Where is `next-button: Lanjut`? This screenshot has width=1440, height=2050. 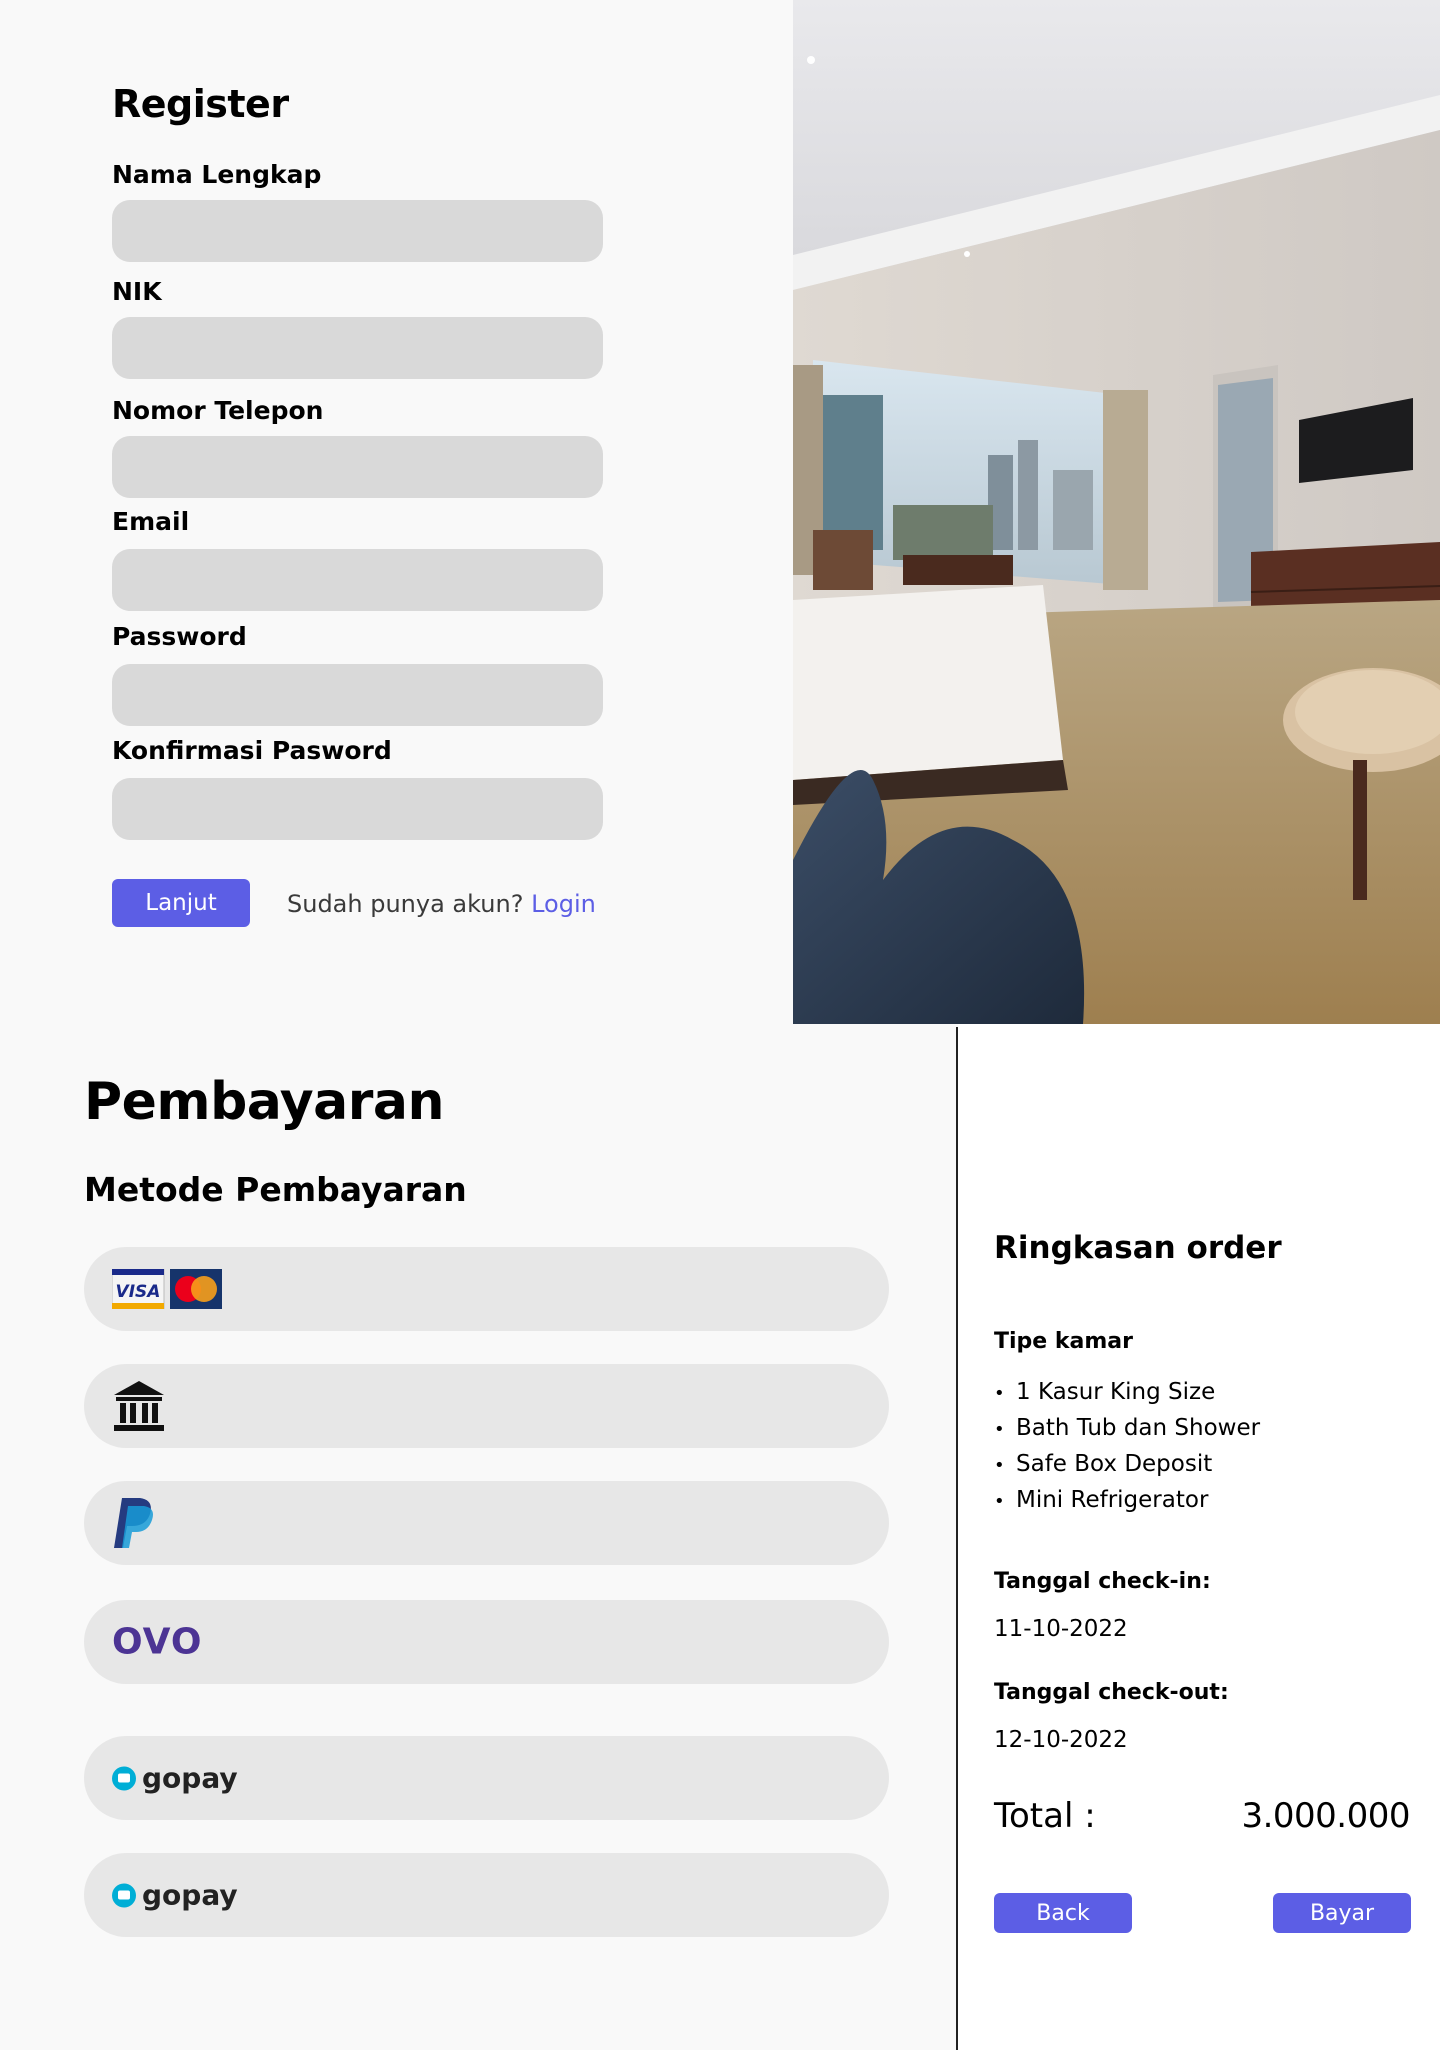 next-button: Lanjut is located at coordinates (181, 903).